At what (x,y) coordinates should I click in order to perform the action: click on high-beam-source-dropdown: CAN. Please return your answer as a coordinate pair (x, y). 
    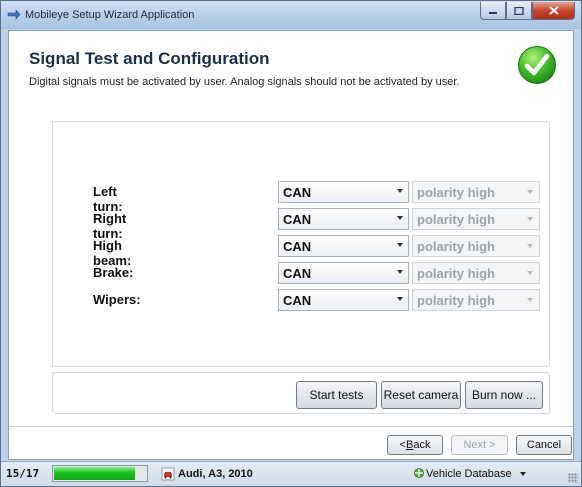
    Looking at the image, I should click on (343, 246).